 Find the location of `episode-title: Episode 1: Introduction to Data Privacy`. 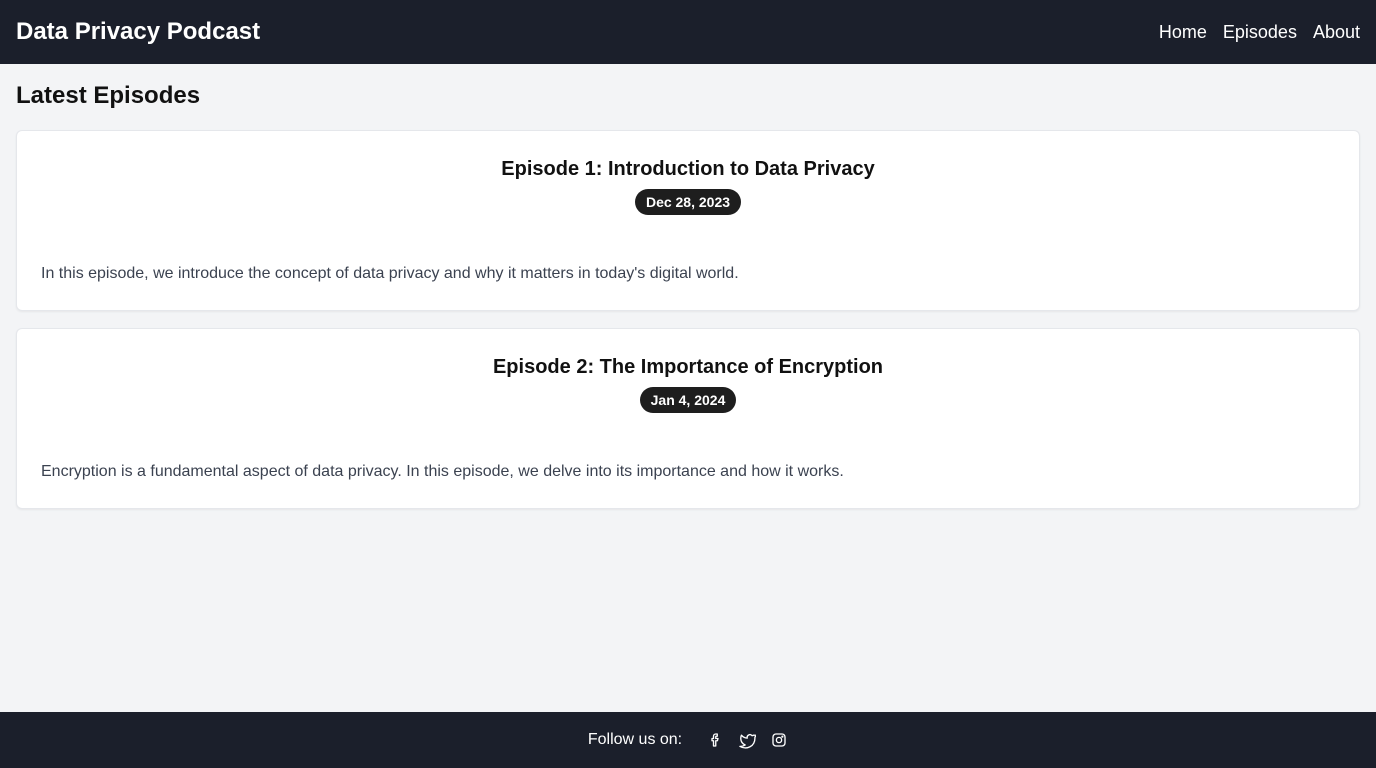

episode-title: Episode 1: Introduction to Data Privacy is located at coordinates (688, 169).